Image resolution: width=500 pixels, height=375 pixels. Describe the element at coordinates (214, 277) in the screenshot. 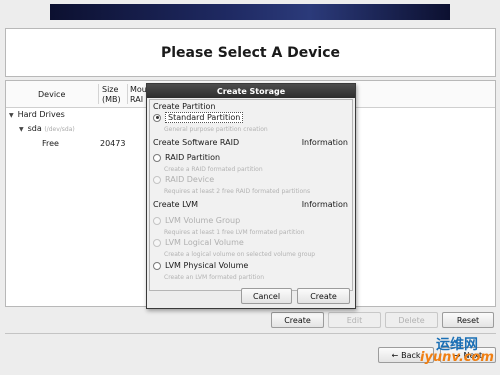

I see `option-description: Create an LVM formated partition` at that location.